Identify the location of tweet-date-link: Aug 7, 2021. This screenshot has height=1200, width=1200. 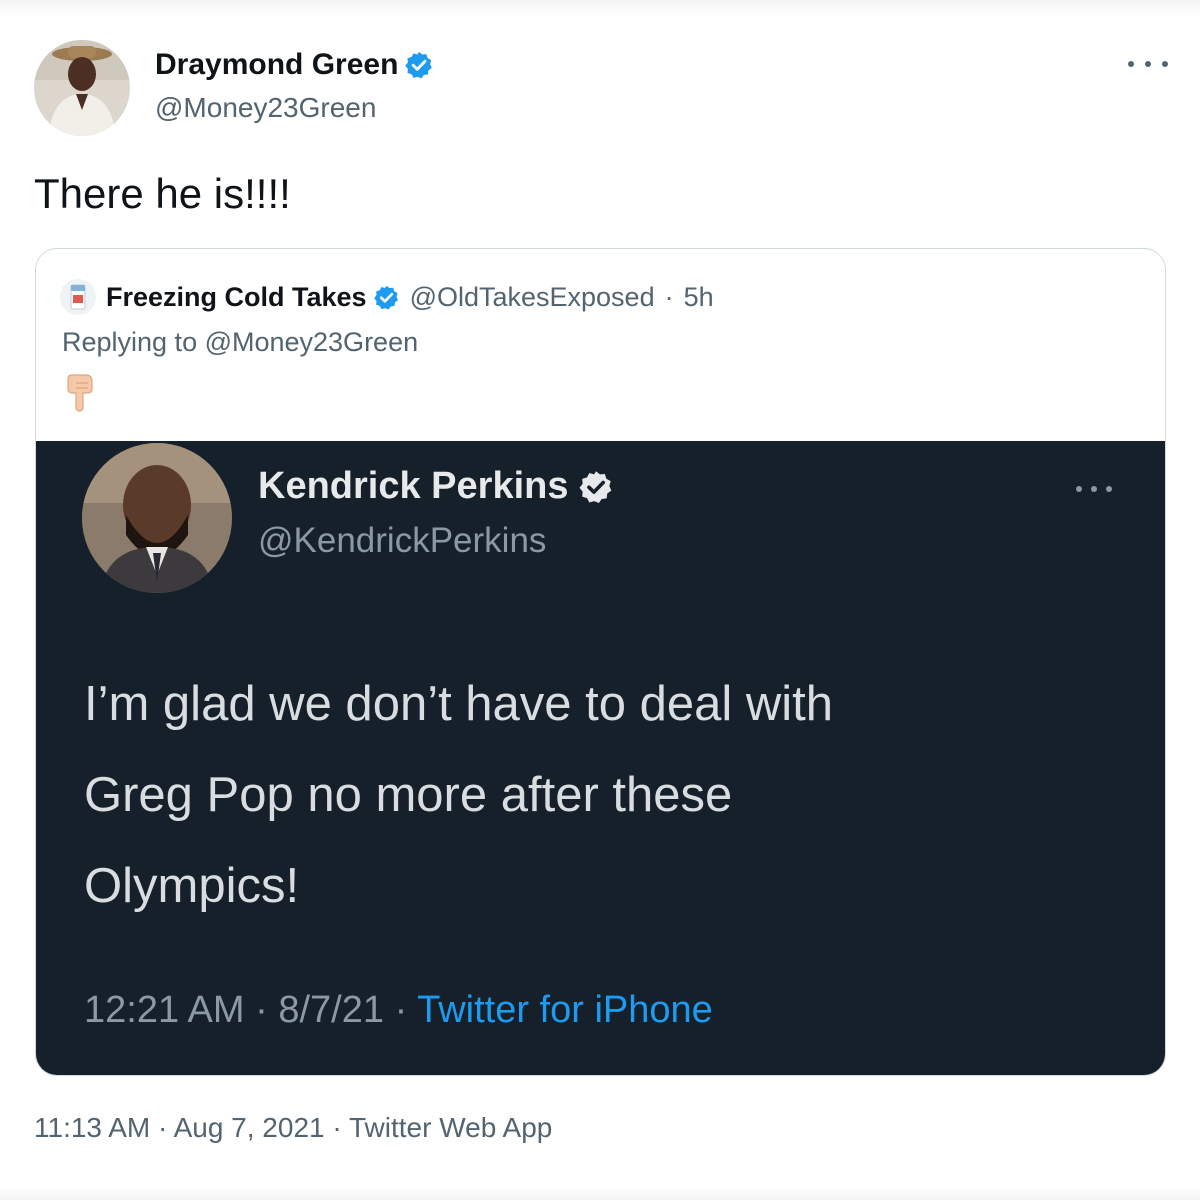
(249, 1127).